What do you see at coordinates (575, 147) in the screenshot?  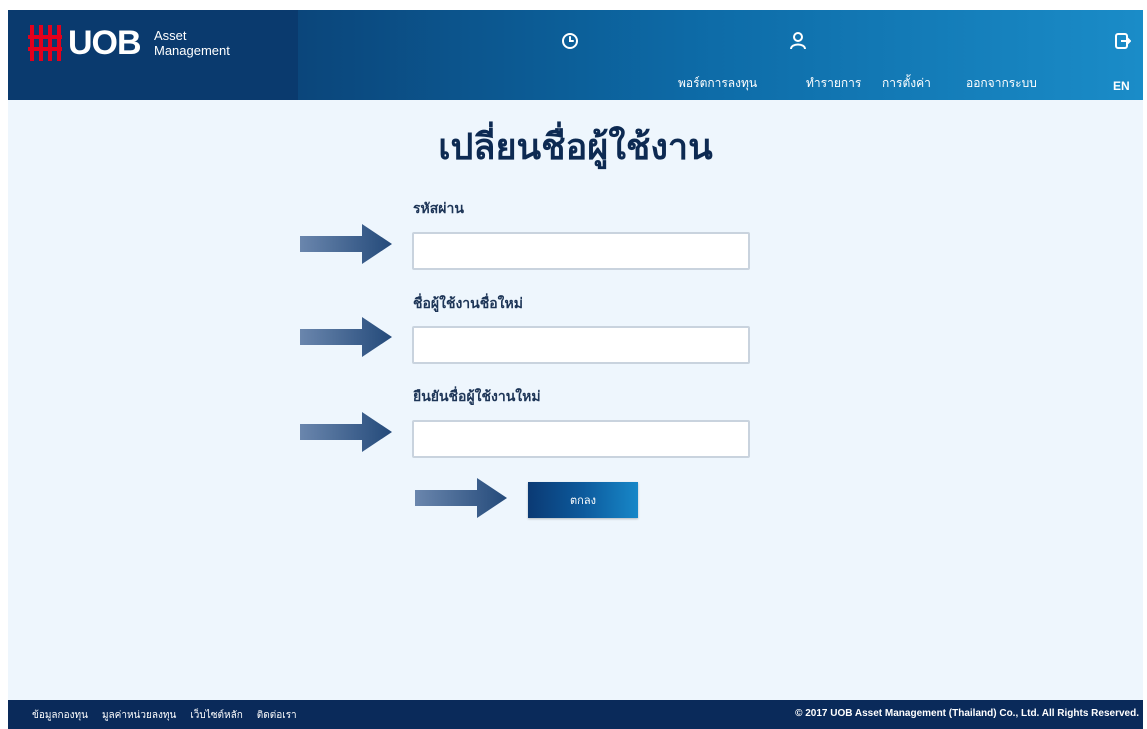 I see `page-title: เปลี่ยนชื่อผู้ใช้งาน` at bounding box center [575, 147].